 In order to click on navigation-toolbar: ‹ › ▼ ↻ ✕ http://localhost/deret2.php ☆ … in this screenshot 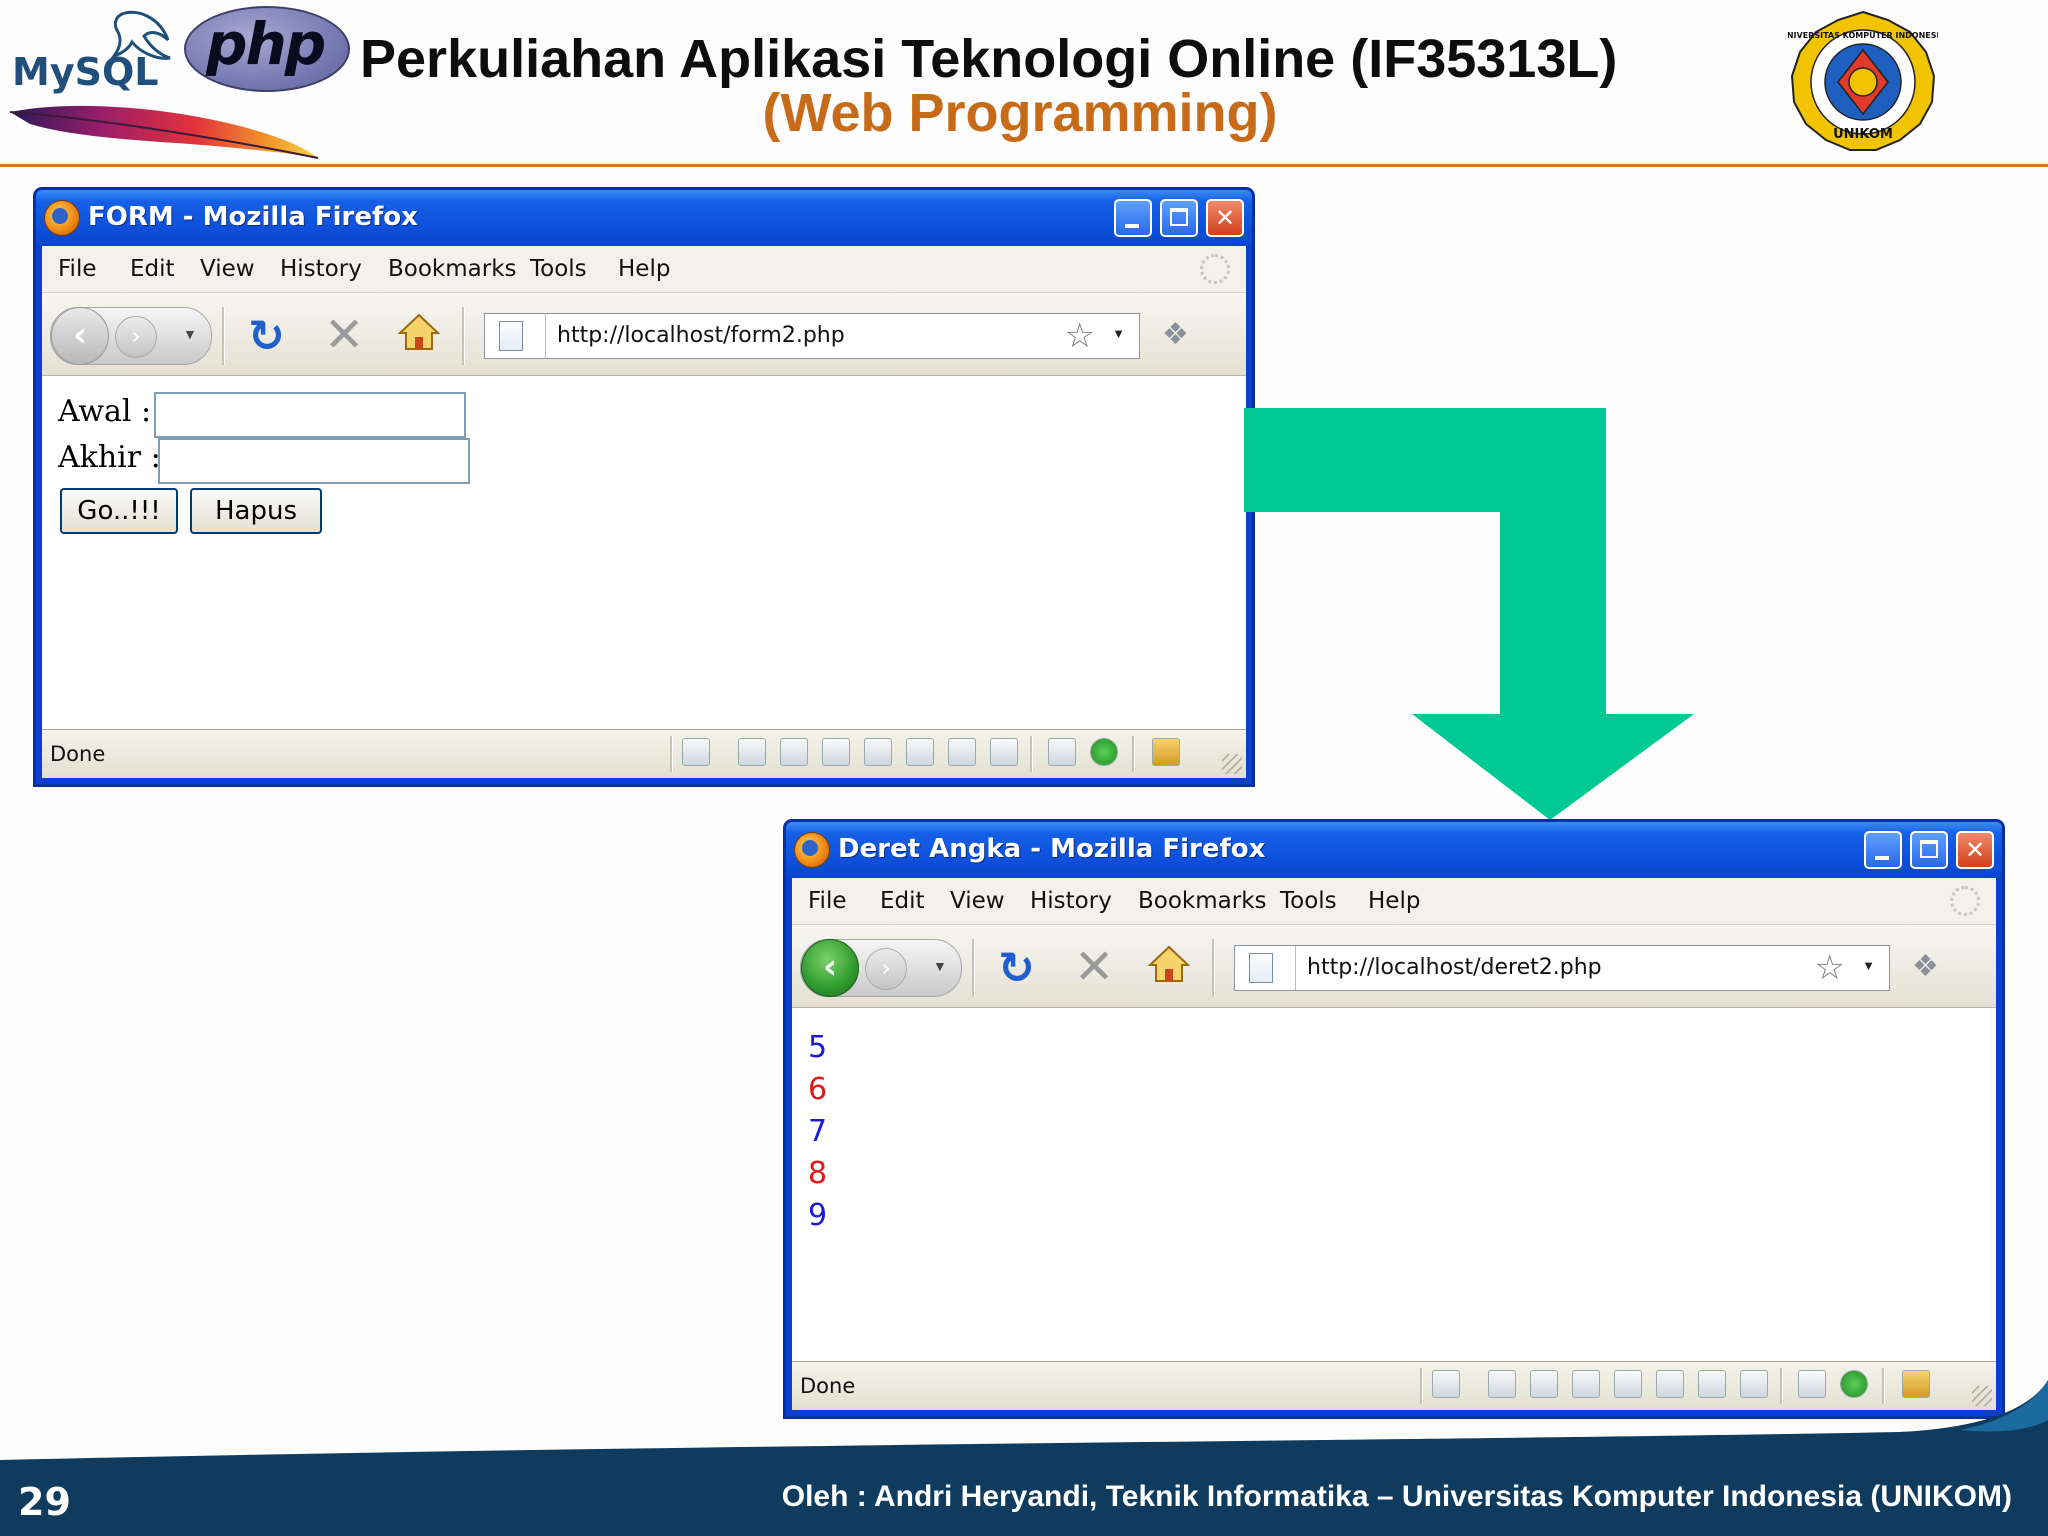, I will do `click(1394, 966)`.